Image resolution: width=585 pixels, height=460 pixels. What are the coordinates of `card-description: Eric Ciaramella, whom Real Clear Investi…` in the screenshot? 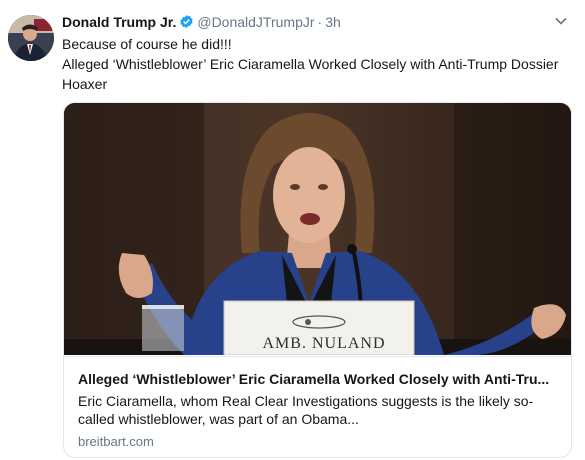 It's located at (306, 410).